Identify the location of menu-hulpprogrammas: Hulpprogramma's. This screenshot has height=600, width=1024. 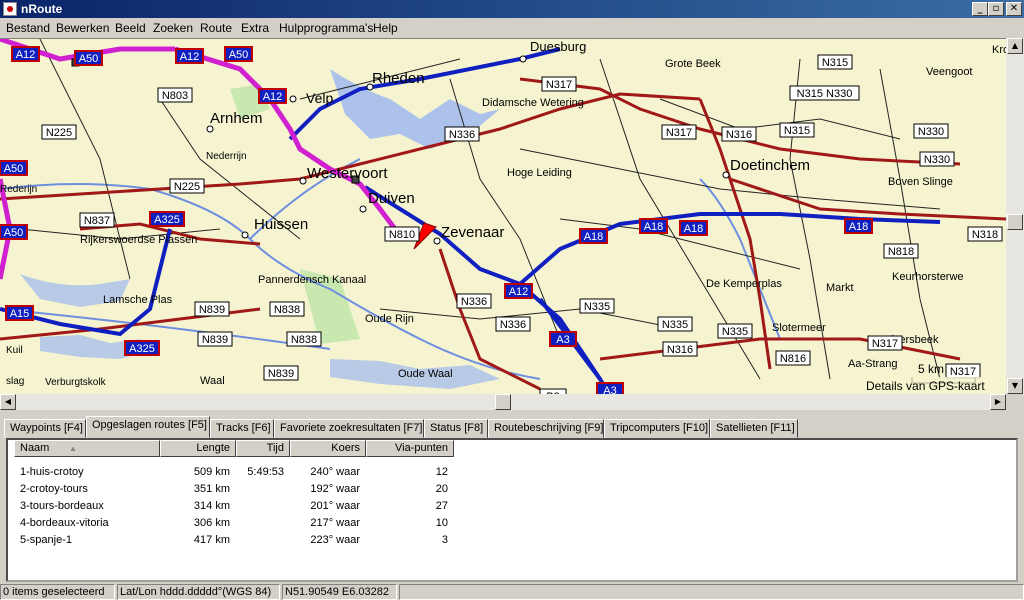
(326, 28).